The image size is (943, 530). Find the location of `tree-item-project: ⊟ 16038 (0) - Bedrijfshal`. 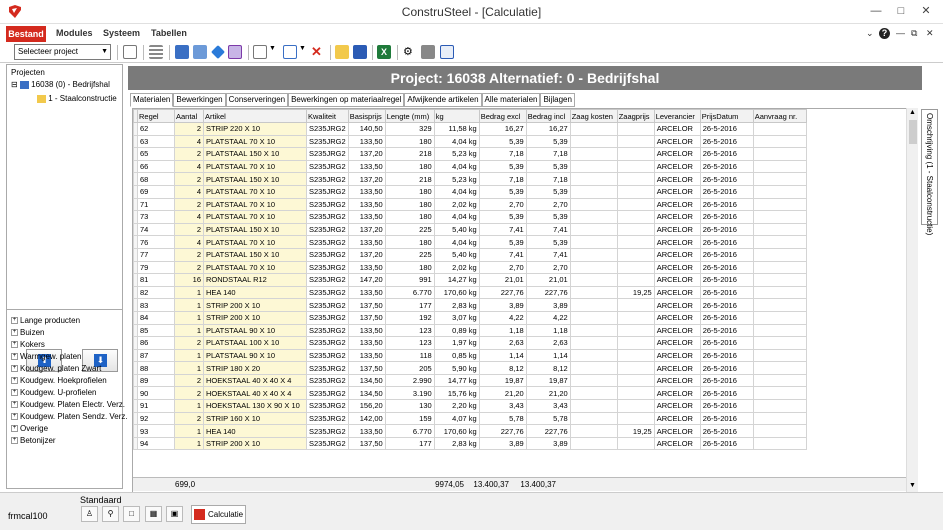

tree-item-project: ⊟ 16038 (0) - Bedrijfshal is located at coordinates (60, 84).